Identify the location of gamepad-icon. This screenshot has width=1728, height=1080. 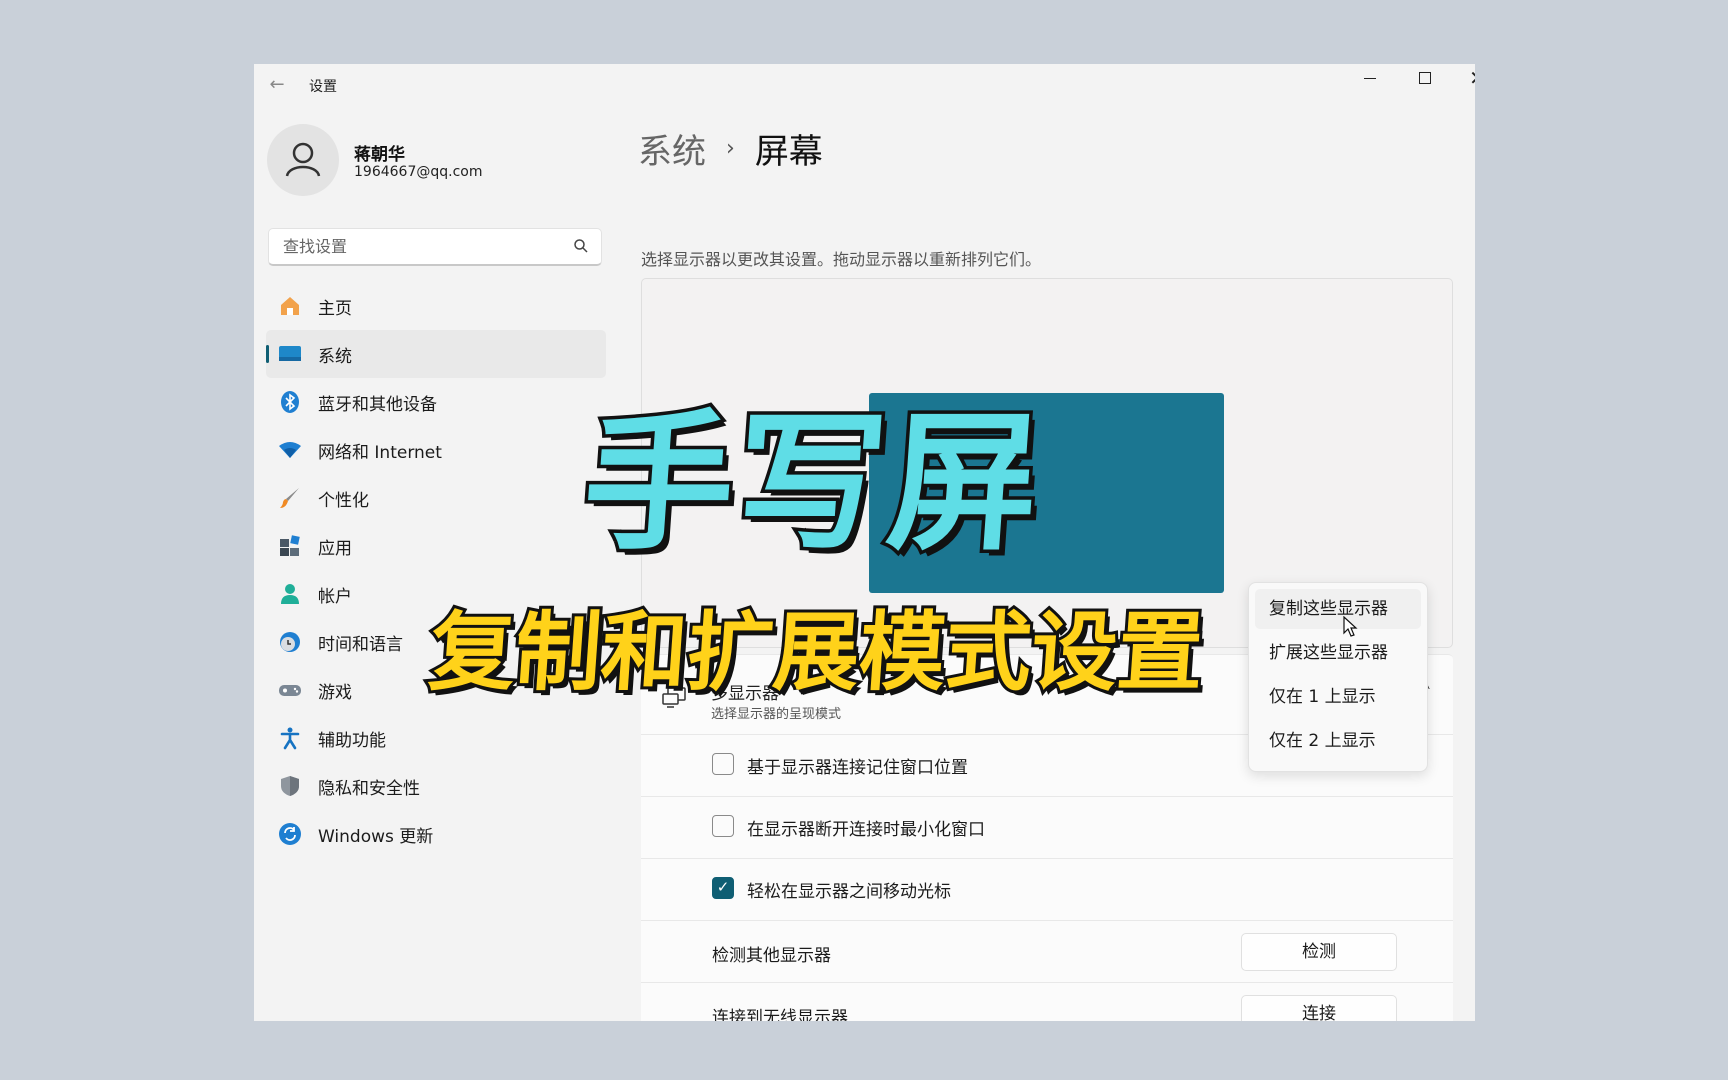
(290, 690).